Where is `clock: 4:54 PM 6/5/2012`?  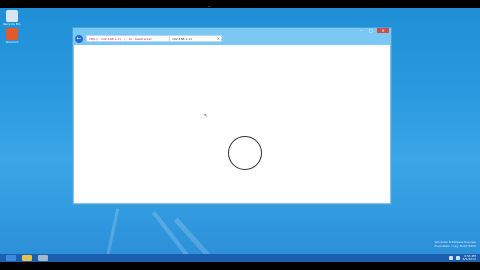 clock: 4:54 PM 6/5/2012 is located at coordinates (469, 258).